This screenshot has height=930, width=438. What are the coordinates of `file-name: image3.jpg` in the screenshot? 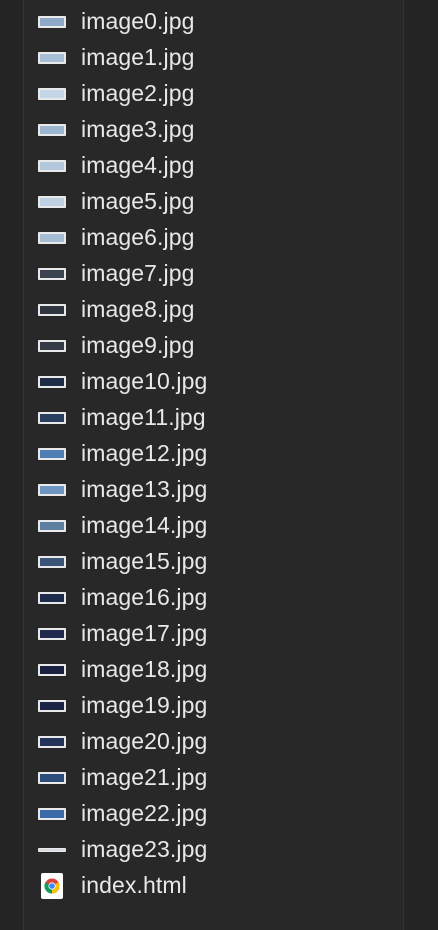 It's located at (138, 128).